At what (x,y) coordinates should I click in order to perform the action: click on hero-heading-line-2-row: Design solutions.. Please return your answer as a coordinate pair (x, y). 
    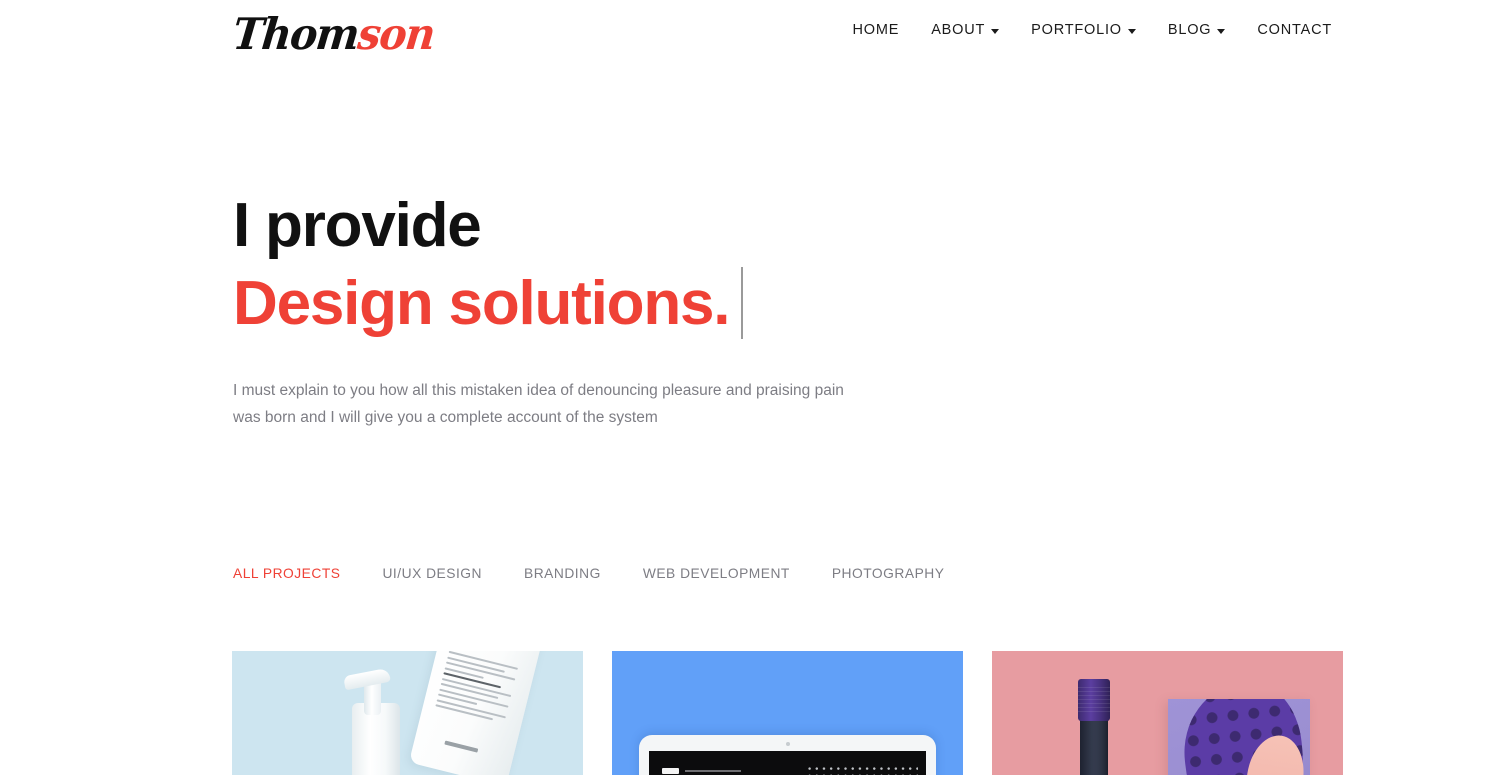
    Looking at the image, I should click on (683, 303).